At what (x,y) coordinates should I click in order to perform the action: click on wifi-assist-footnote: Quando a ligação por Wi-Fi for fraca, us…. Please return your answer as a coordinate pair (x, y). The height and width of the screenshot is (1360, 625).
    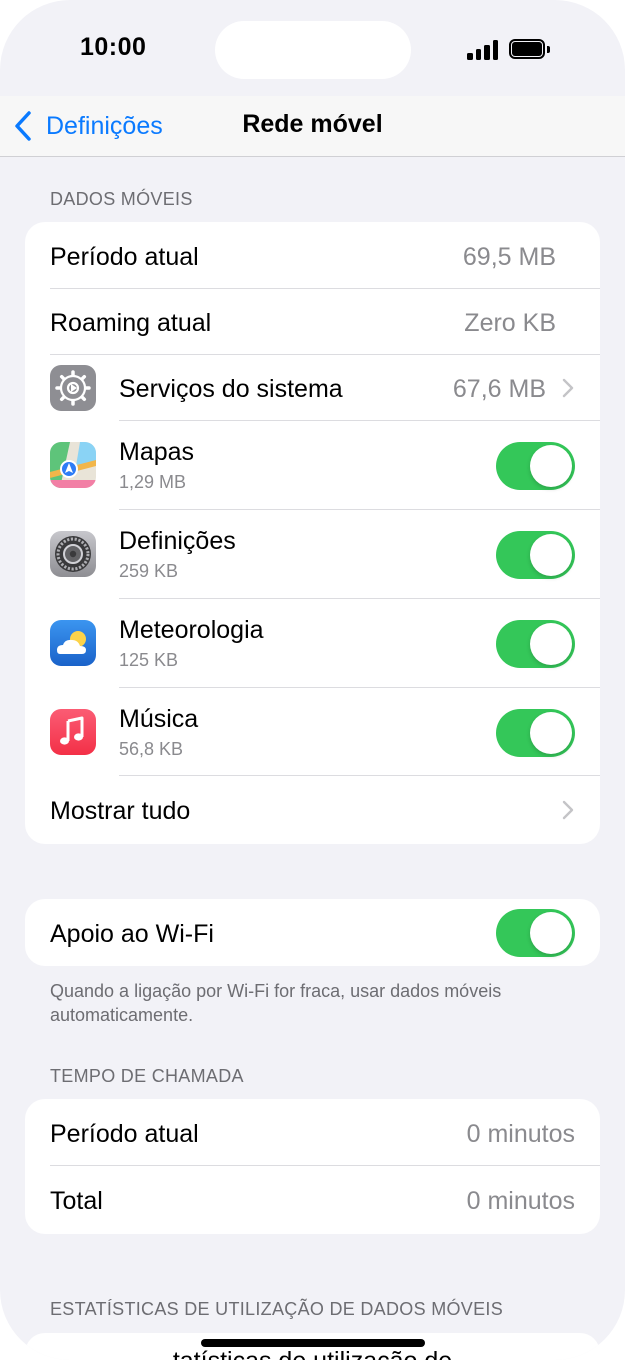
    Looking at the image, I should click on (276, 1003).